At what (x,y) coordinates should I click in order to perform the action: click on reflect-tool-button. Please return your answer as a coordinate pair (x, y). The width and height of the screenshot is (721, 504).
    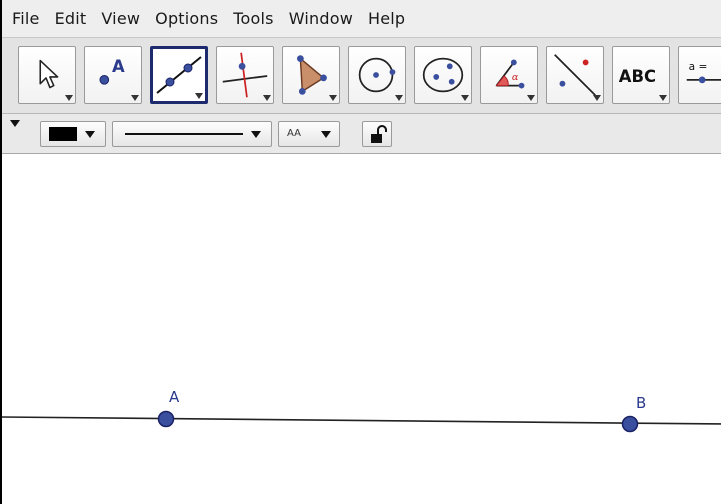
    Looking at the image, I should click on (575, 75).